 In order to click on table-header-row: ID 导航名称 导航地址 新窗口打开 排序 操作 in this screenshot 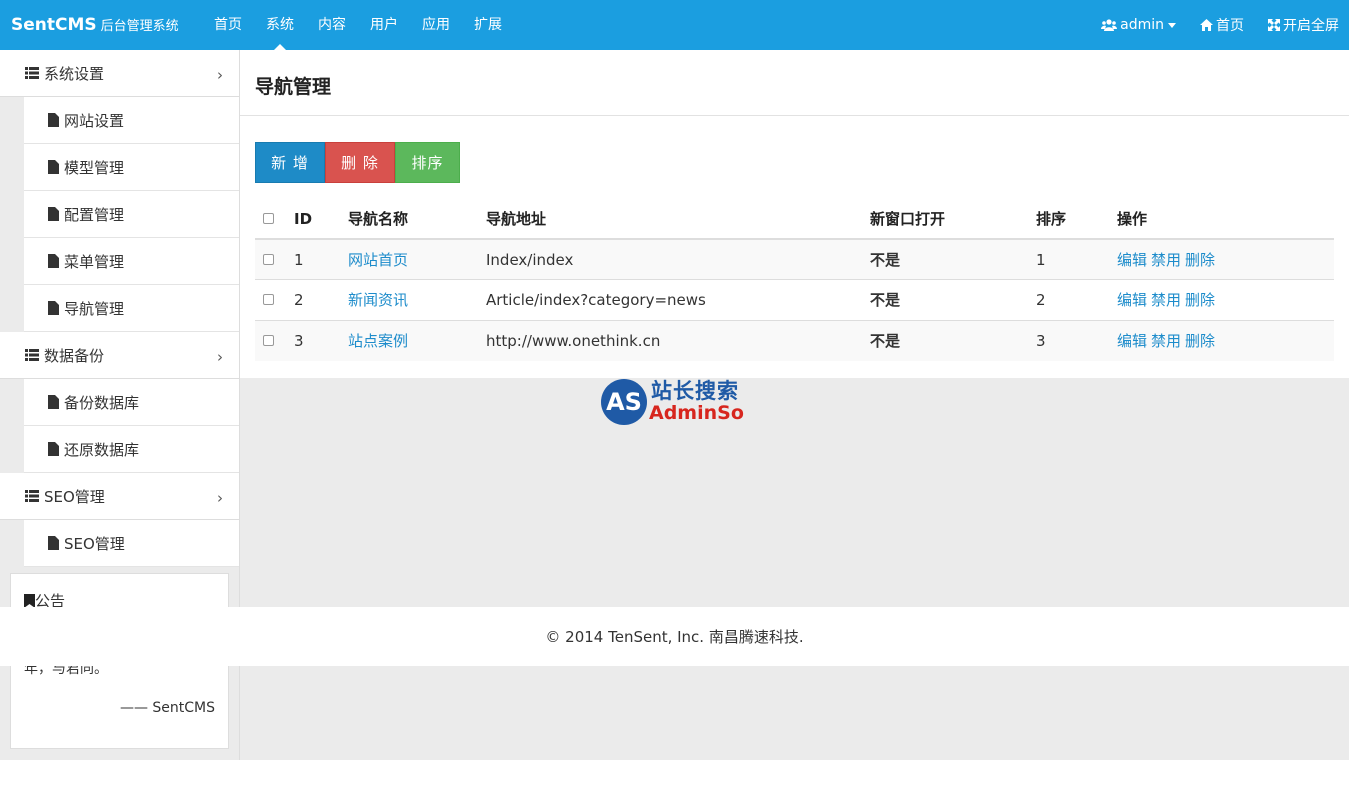, I will do `click(794, 219)`.